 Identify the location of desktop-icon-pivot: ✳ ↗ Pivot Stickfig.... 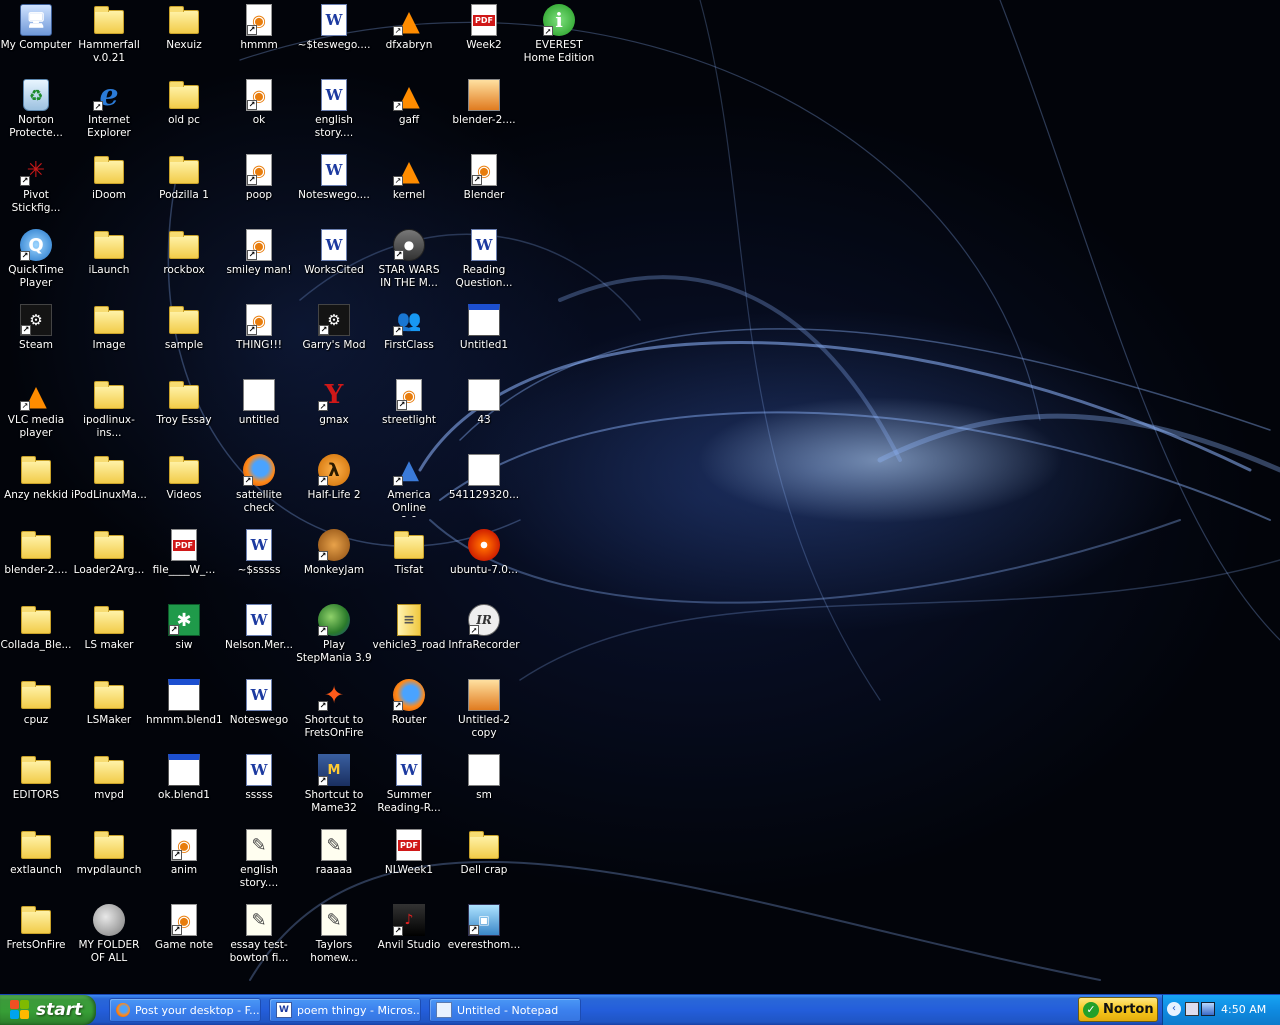
(37, 189).